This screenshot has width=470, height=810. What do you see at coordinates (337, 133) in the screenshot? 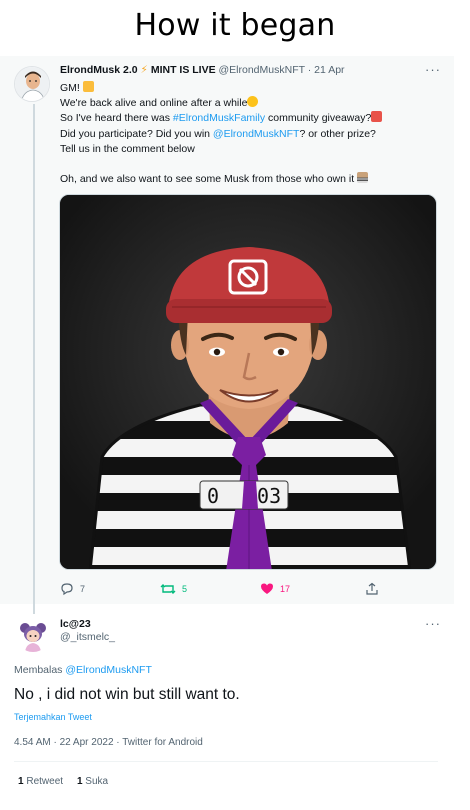
I see `tweet-line-text: ? or other prize?` at bounding box center [337, 133].